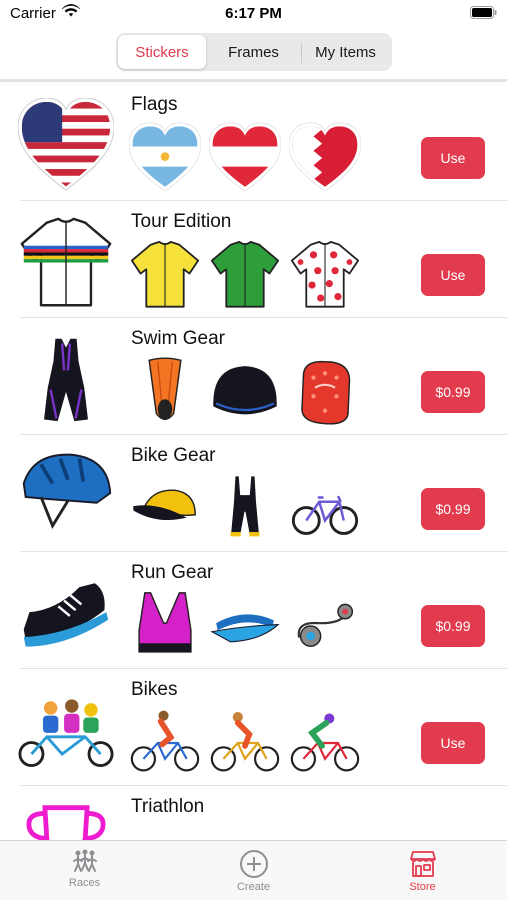 The width and height of the screenshot is (507, 900). I want to click on segment-frames: Frames, so click(253, 52).